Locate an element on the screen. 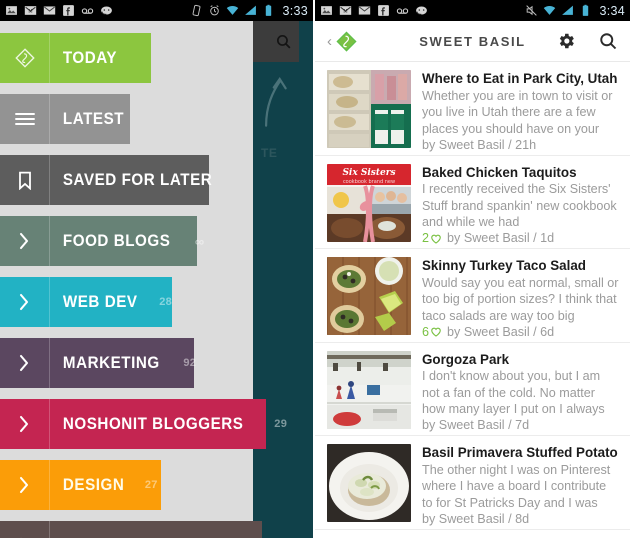 This screenshot has height=538, width=630. feedly-icon is located at coordinates (25, 58).